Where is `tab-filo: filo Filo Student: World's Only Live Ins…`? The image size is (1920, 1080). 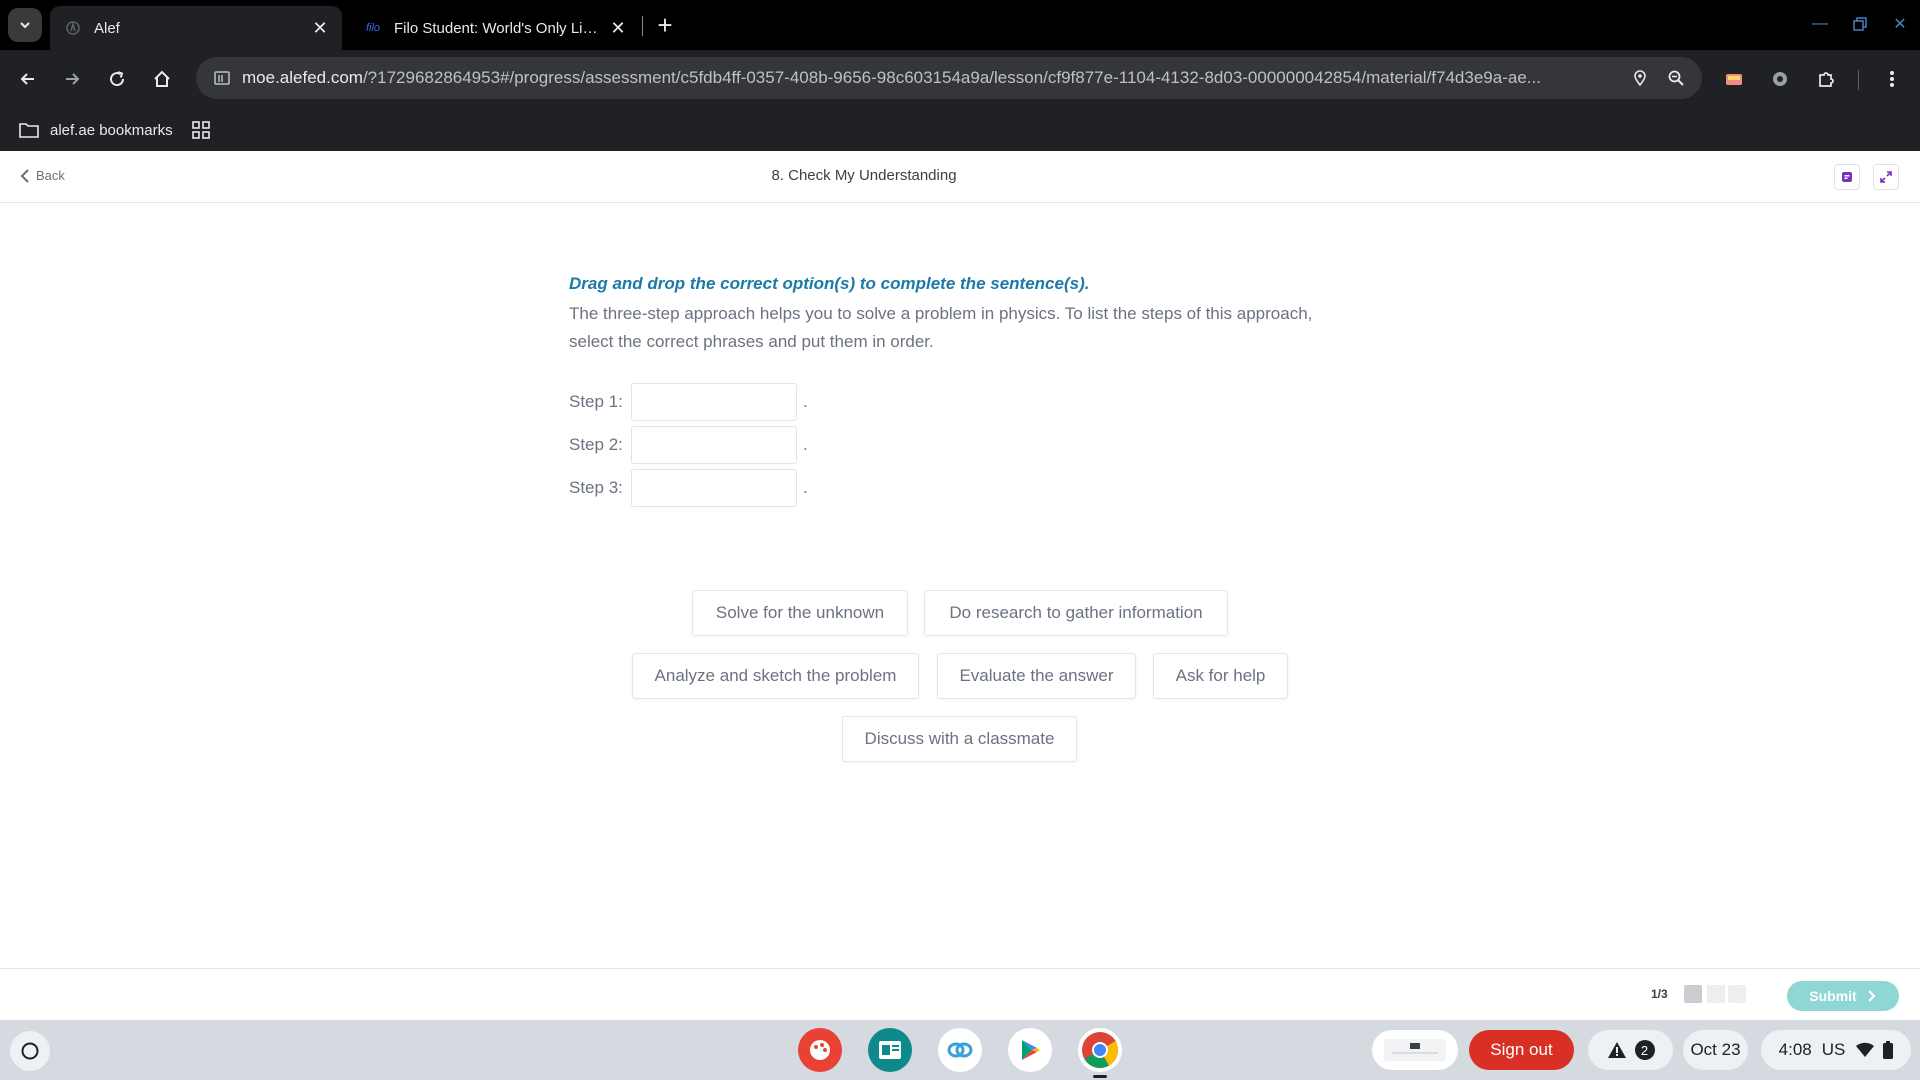
tab-filo: filo Filo Student: World's Only Live Ins… is located at coordinates (495, 28).